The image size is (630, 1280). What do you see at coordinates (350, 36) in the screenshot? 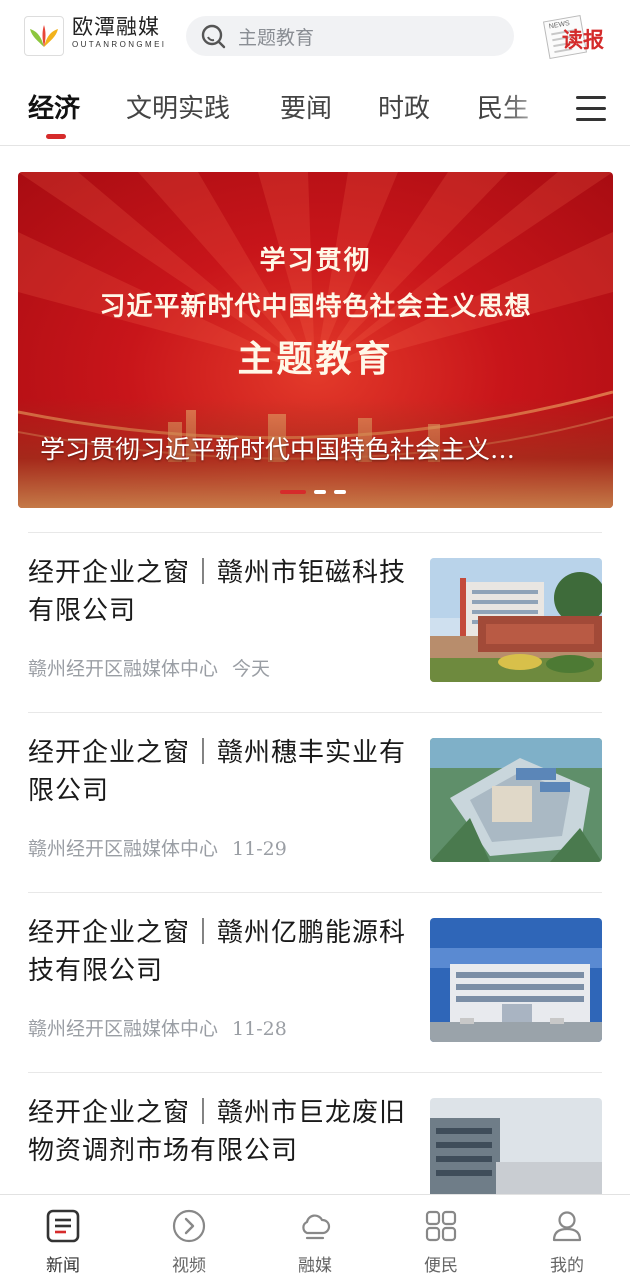
I see `search-bar: 主题教育` at bounding box center [350, 36].